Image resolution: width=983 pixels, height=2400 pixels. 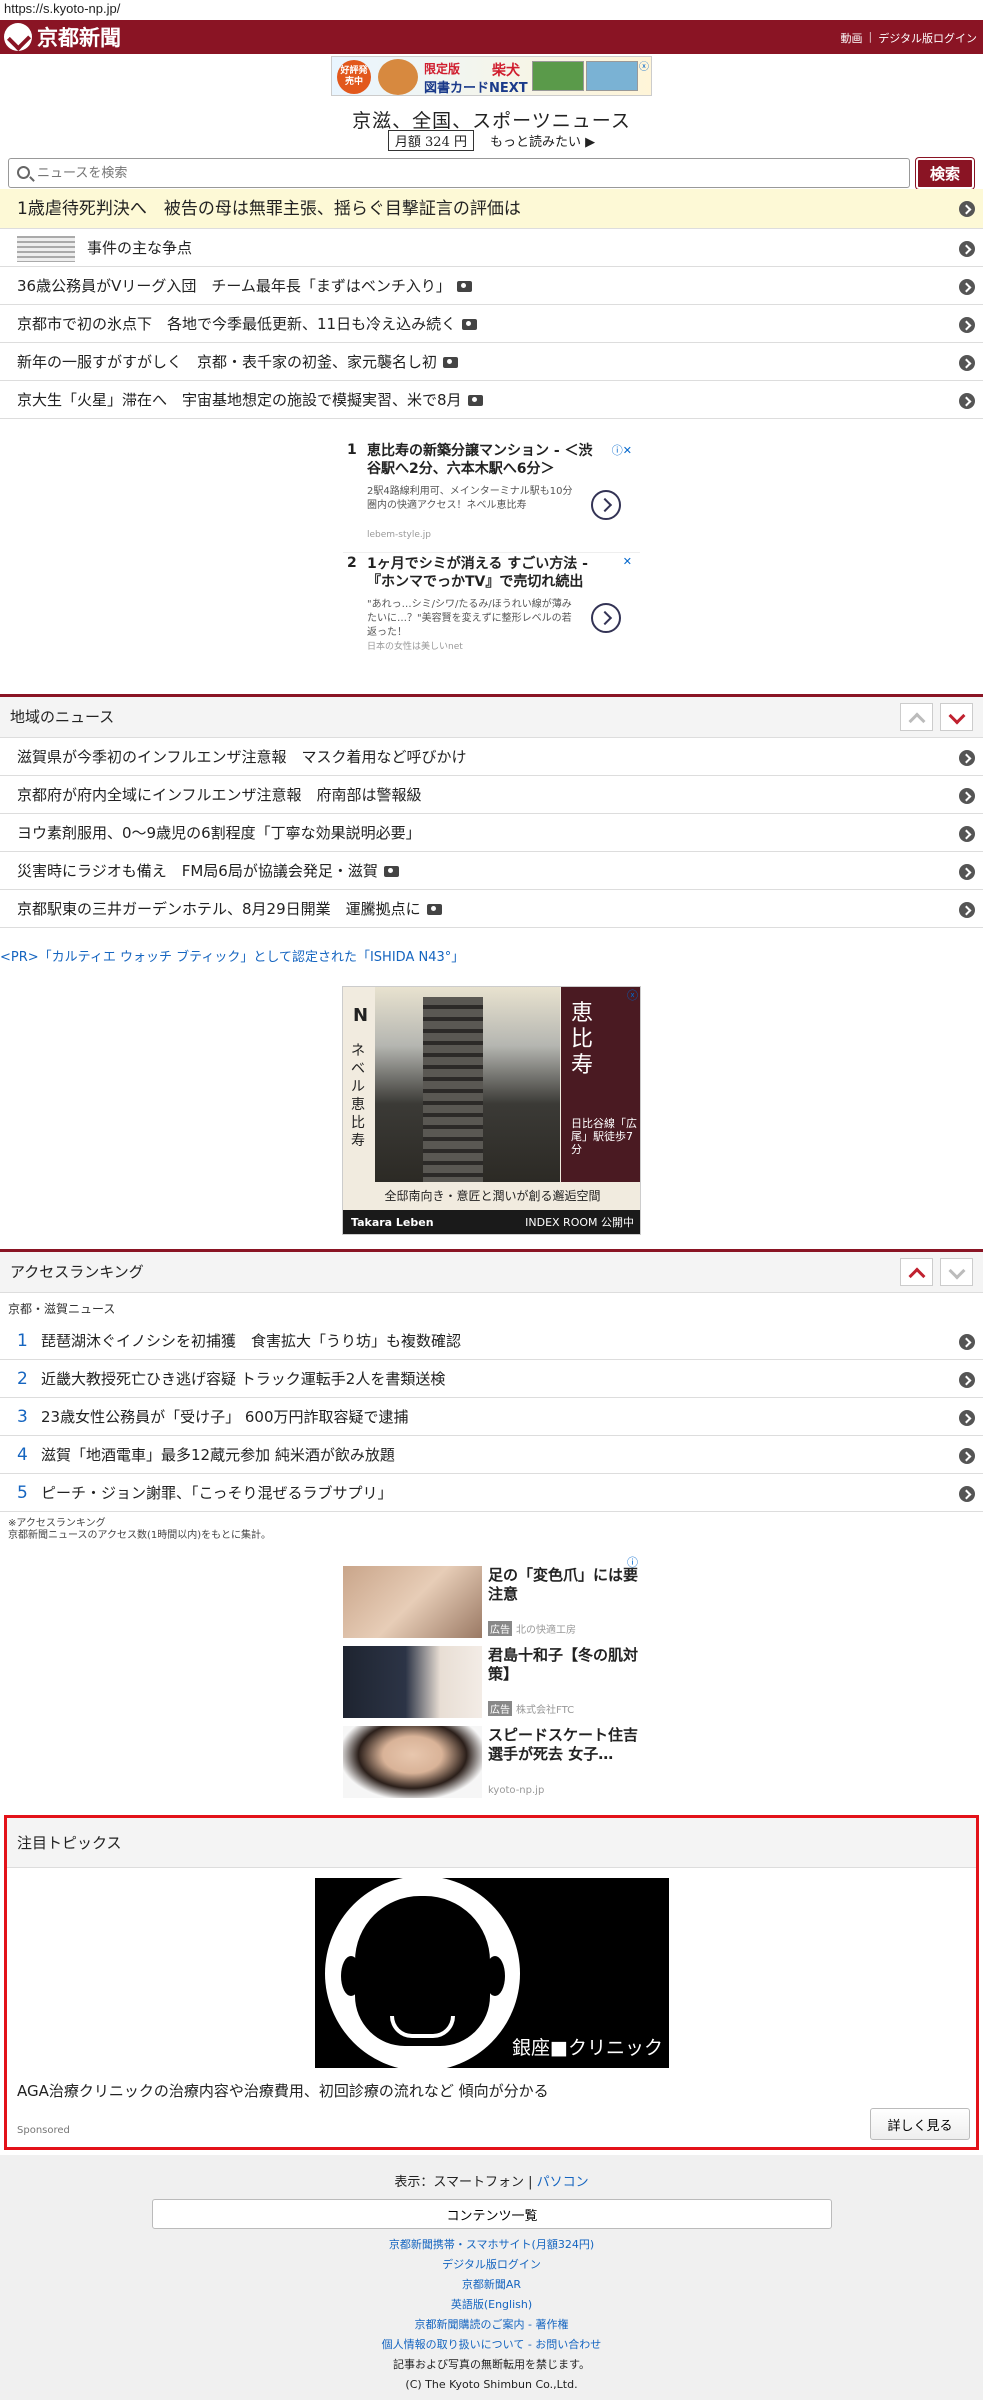 What do you see at coordinates (283, 2090) in the screenshot?
I see `topics-description: AGA治療クリニックの治療内容や治療費用、初回診療の流れなど 傾向が分かる` at bounding box center [283, 2090].